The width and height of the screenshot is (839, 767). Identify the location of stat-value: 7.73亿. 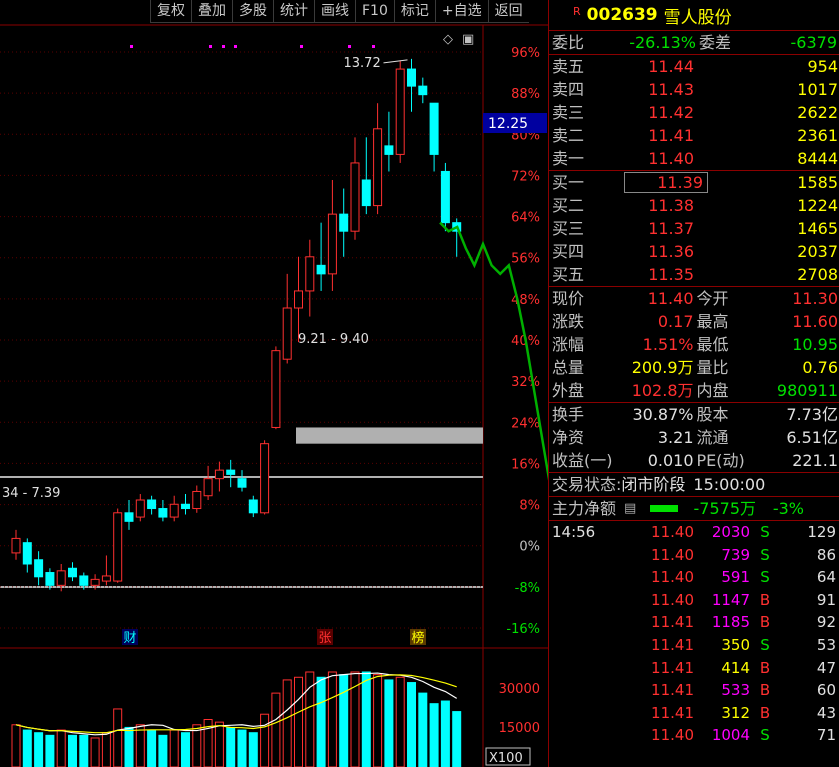
(812, 414).